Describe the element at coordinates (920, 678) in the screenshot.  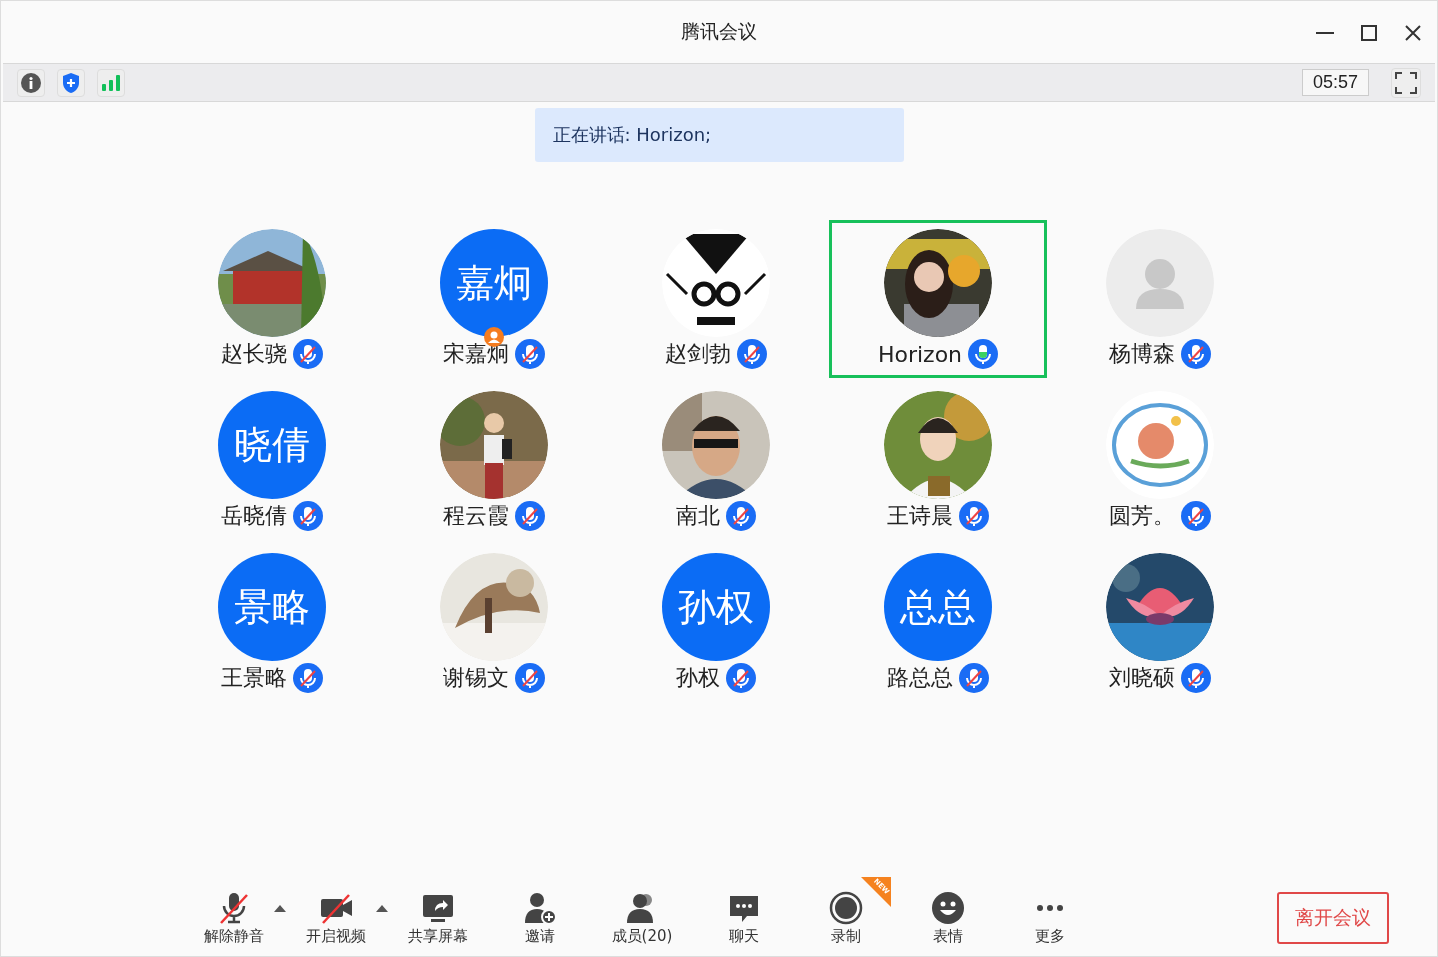
I see `participant-name: 路总总` at that location.